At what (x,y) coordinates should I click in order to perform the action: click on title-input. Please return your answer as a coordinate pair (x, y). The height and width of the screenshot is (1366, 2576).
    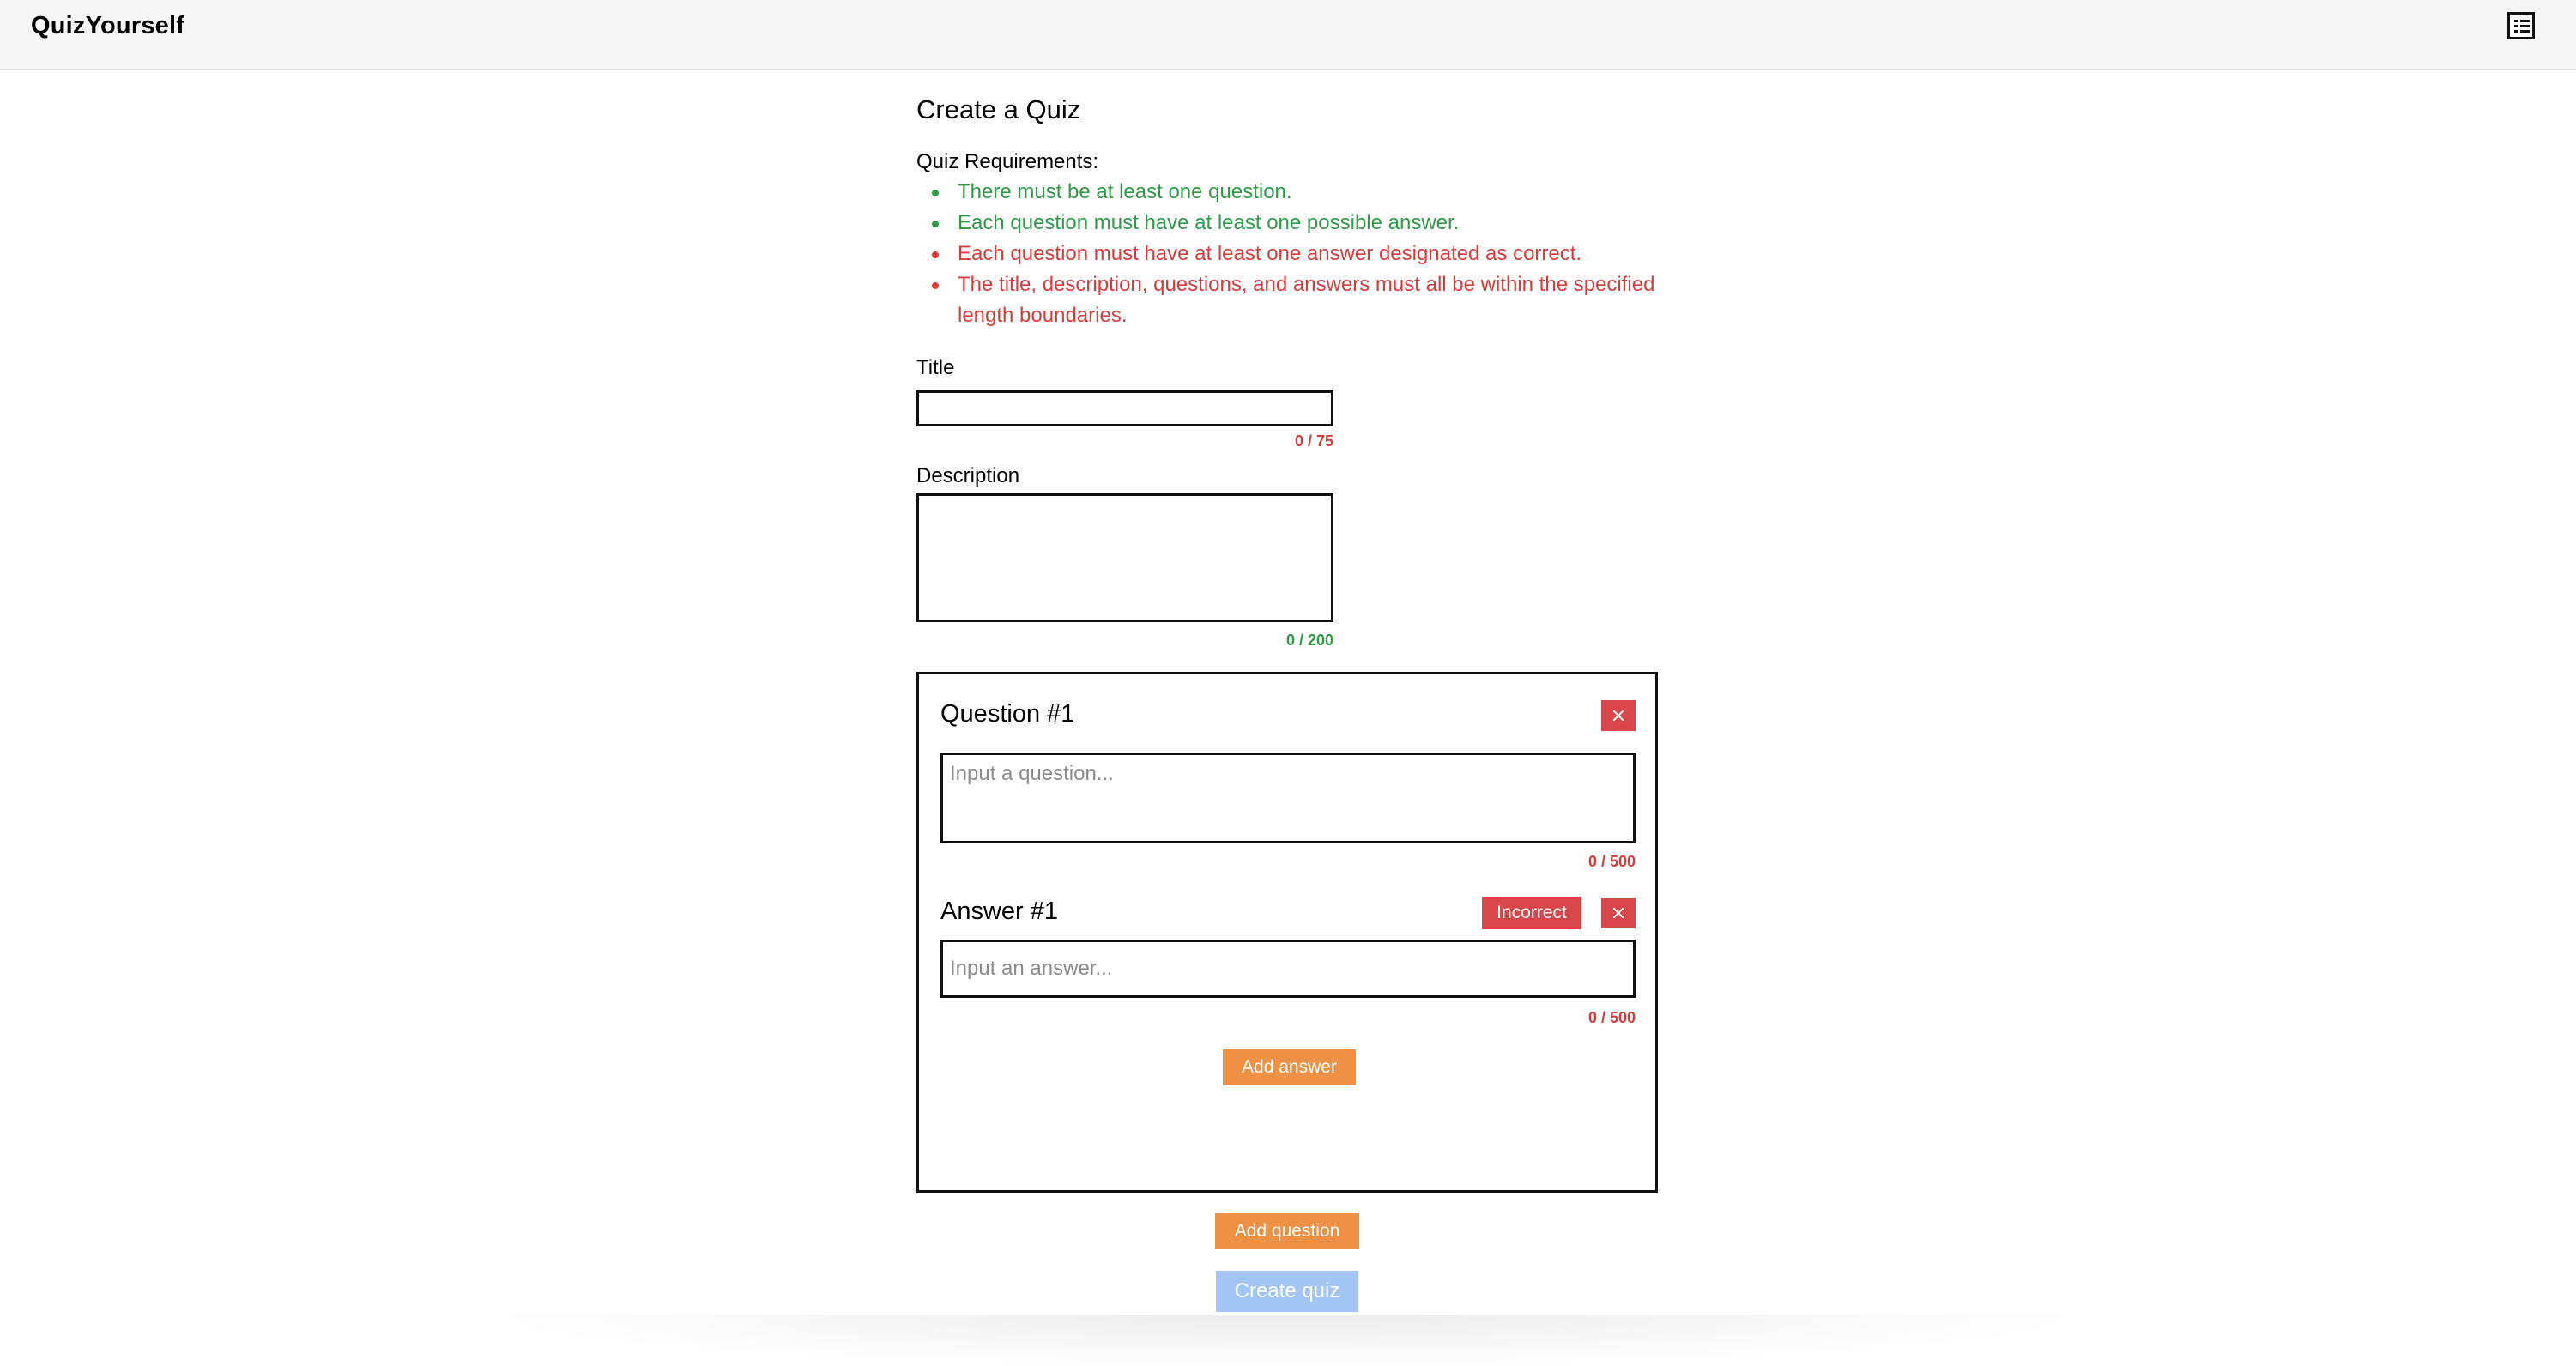
    Looking at the image, I should click on (1124, 408).